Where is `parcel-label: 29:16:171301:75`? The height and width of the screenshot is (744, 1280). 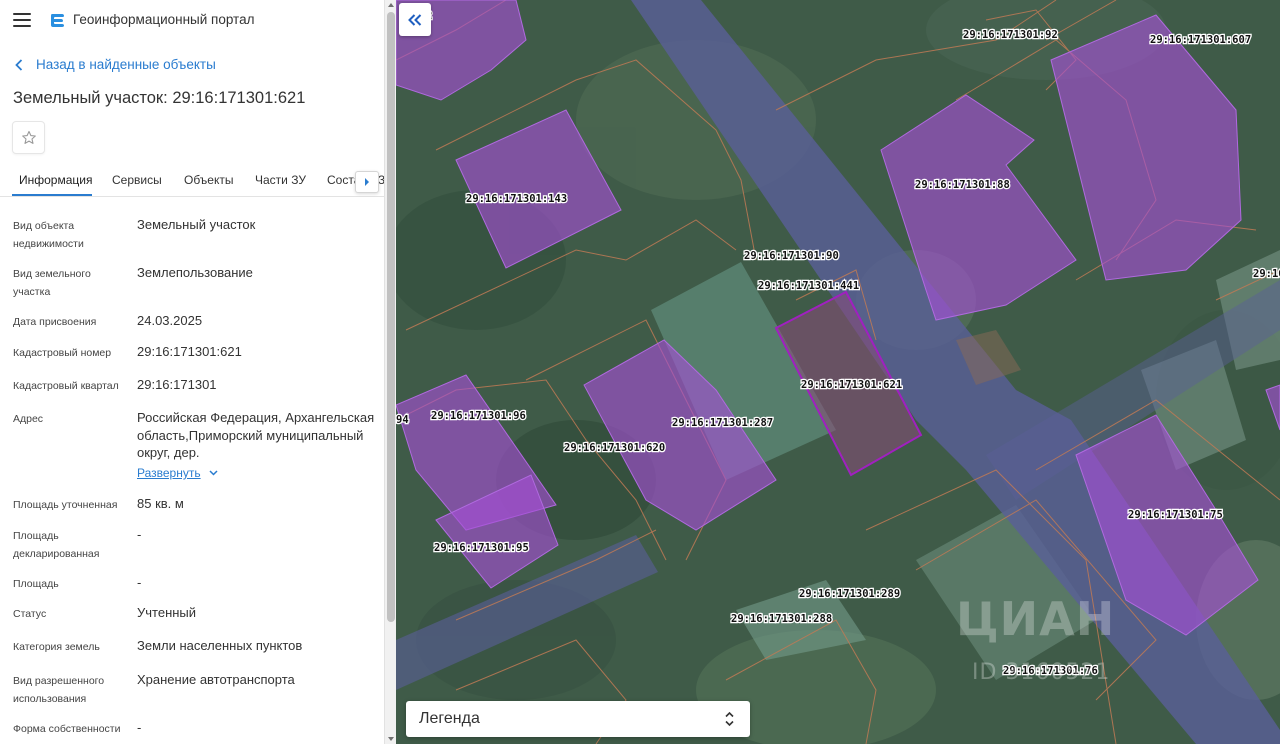 parcel-label: 29:16:171301:75 is located at coordinates (1175, 515).